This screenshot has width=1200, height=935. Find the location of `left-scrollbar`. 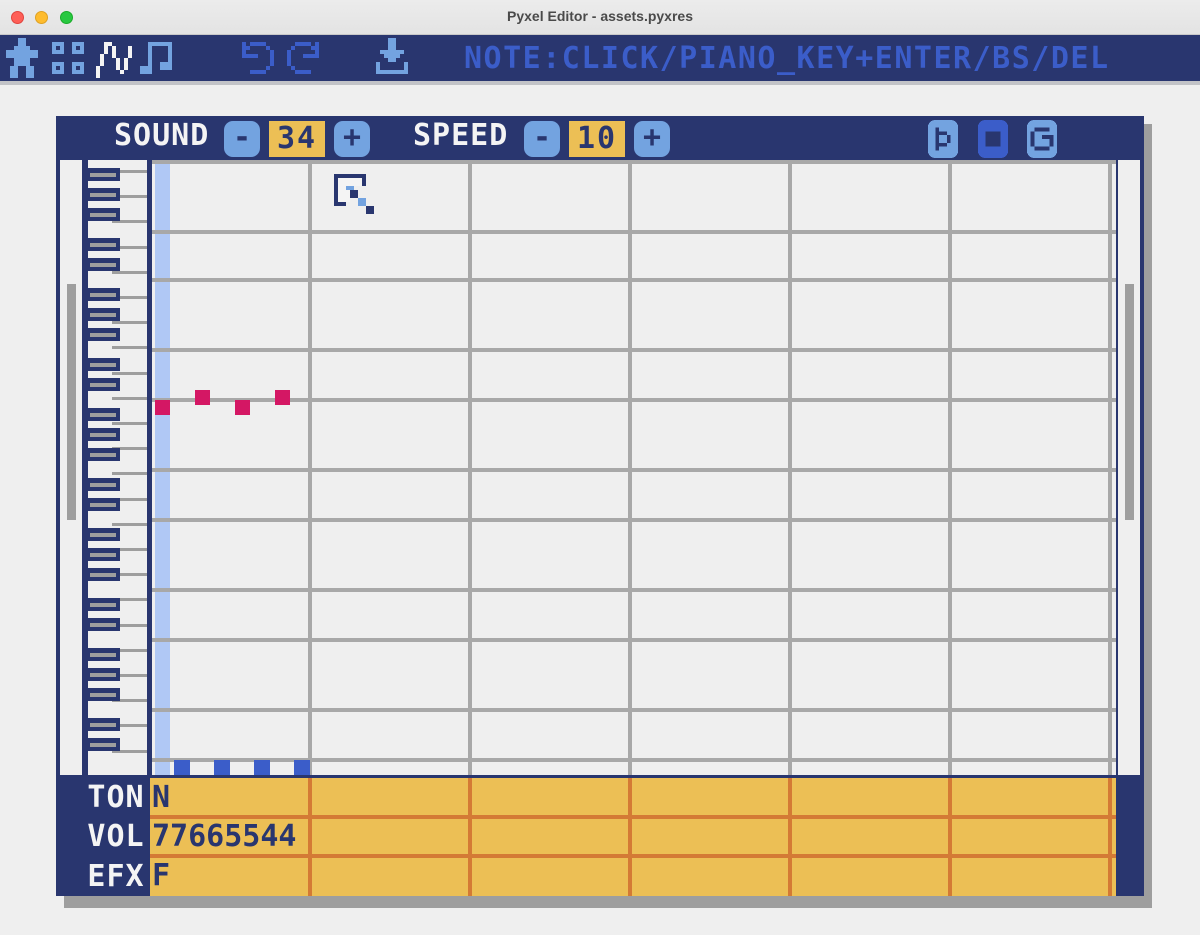

left-scrollbar is located at coordinates (71, 467).